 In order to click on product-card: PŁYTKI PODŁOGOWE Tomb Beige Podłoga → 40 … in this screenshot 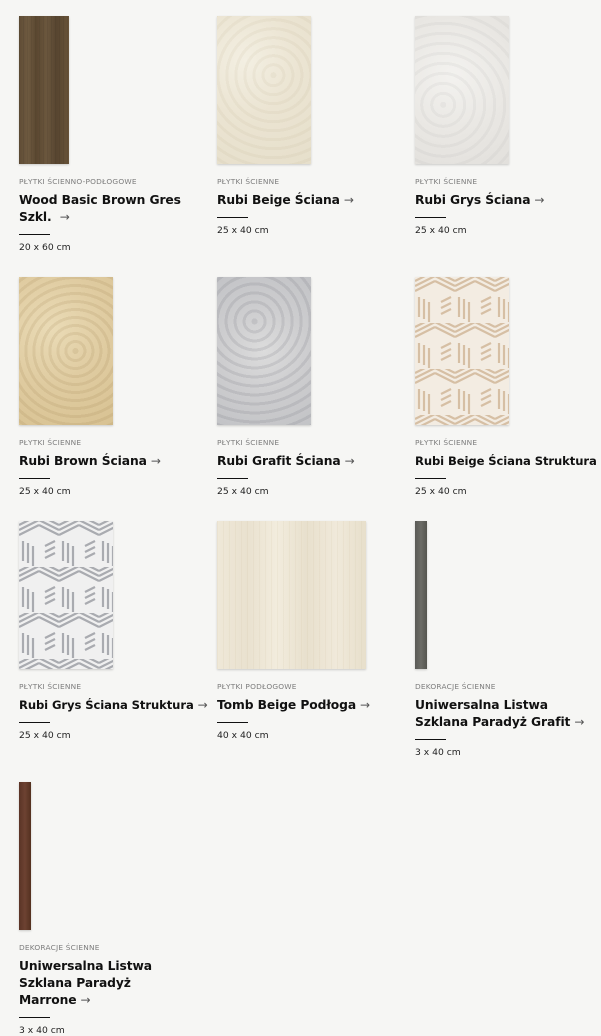, I will do `click(309, 631)`.